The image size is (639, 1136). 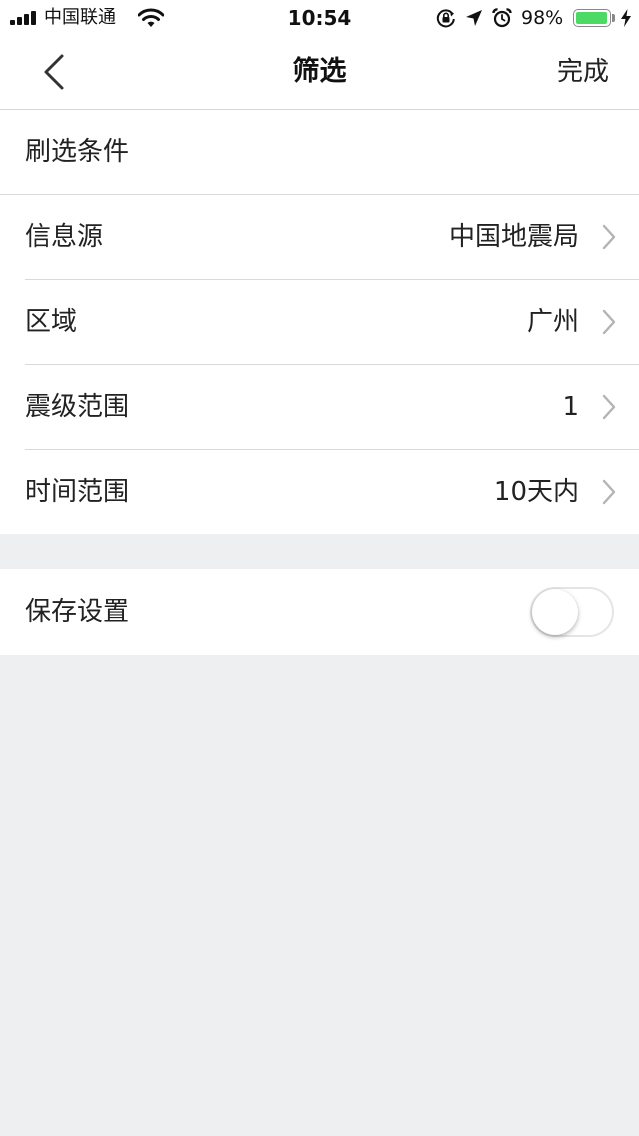 I want to click on row-source-value: 中国地震局, so click(x=513, y=237).